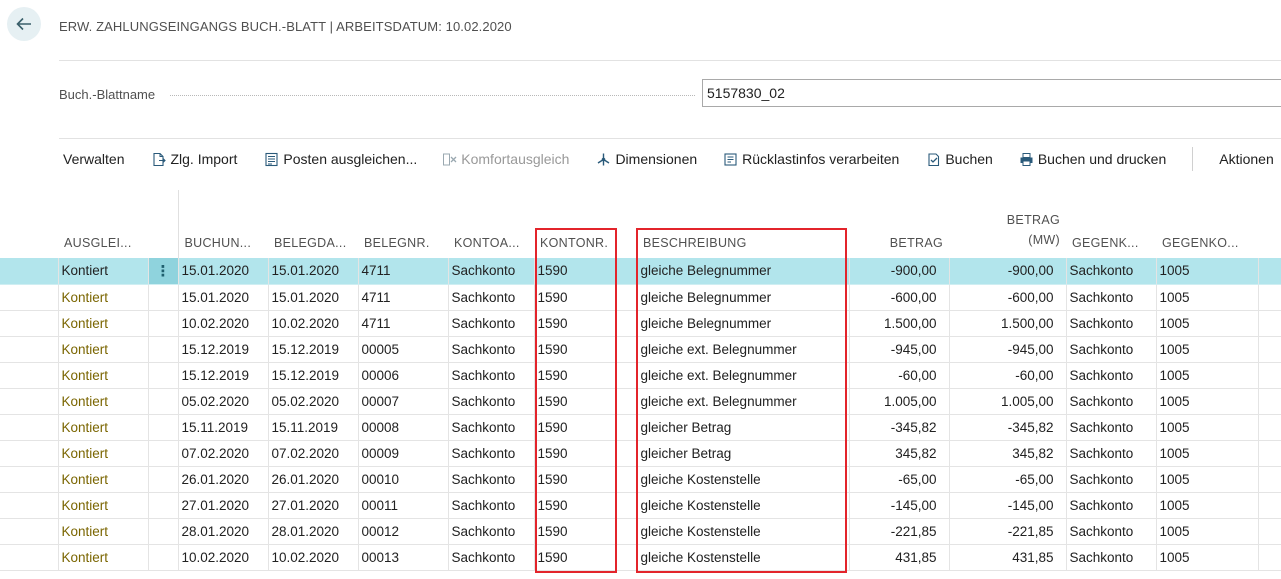  Describe the element at coordinates (811, 159) in the screenshot. I see `ruecklast-button: Rücklastinfos verarbeiten` at that location.